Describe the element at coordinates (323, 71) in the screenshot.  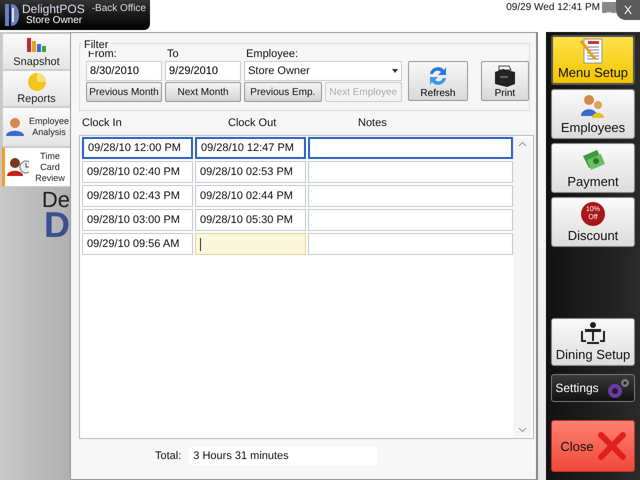
I see `employee-dropdown: Store Owner` at that location.